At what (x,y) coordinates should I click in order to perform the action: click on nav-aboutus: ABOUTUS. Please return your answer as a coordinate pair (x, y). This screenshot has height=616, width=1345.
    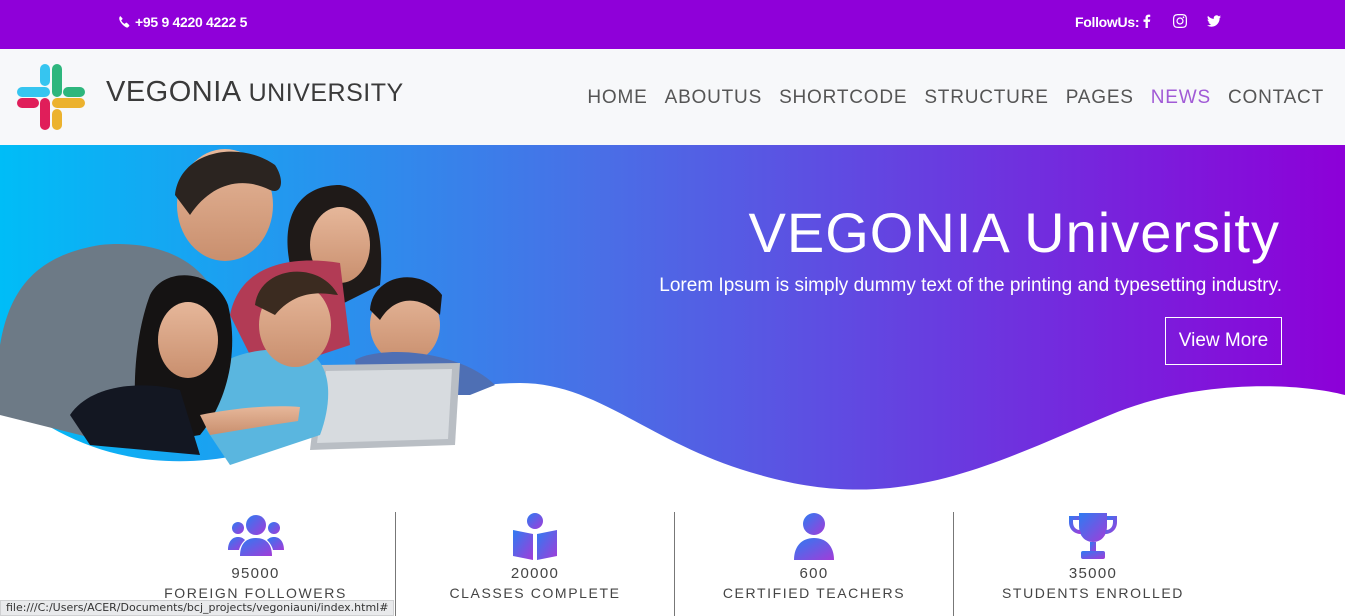
    Looking at the image, I should click on (713, 98).